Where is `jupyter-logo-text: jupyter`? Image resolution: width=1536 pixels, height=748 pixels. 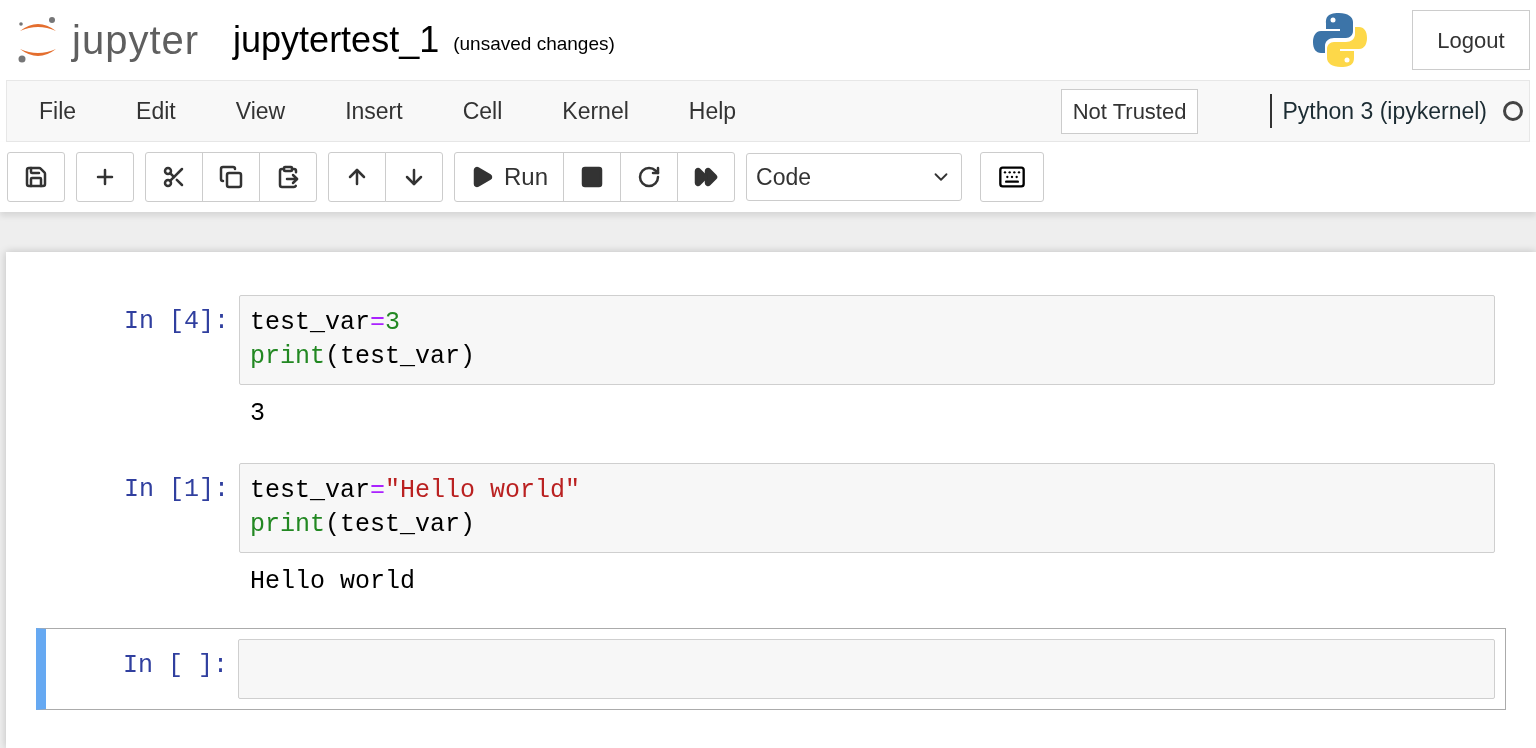 jupyter-logo-text: jupyter is located at coordinates (136, 40).